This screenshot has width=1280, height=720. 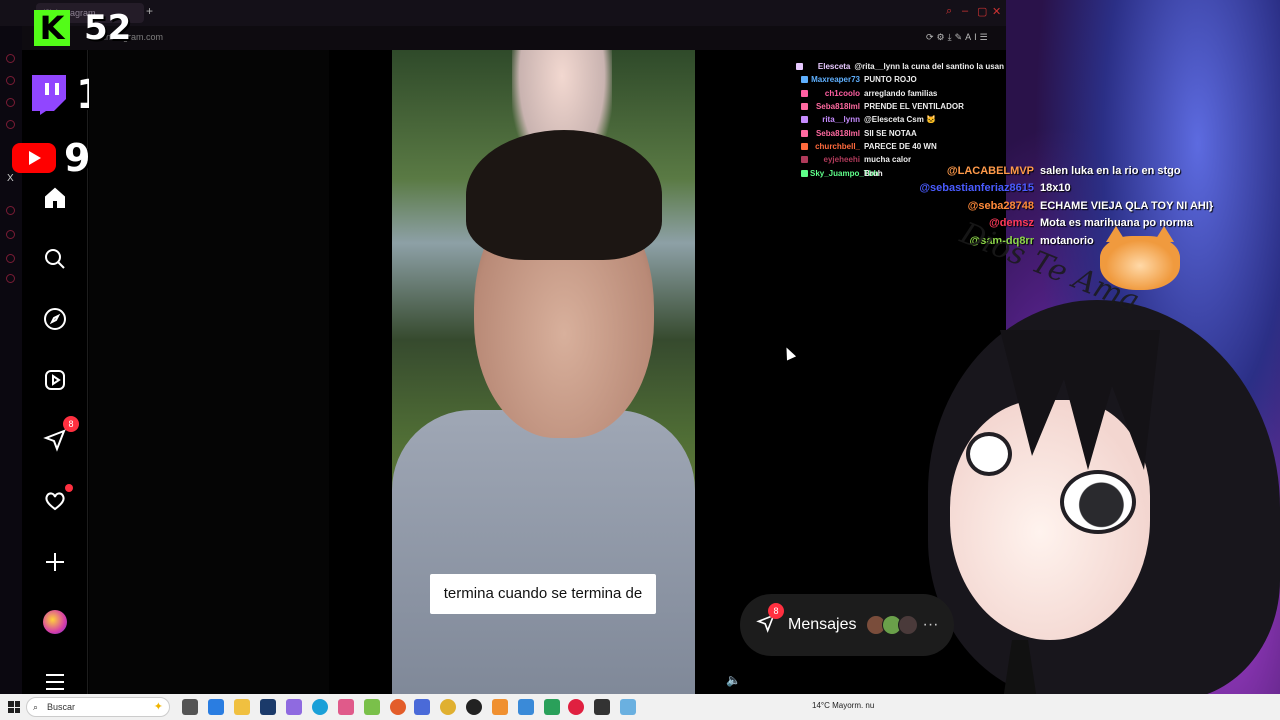 What do you see at coordinates (835, 119) in the screenshot?
I see `chat-username: rita__lynn` at bounding box center [835, 119].